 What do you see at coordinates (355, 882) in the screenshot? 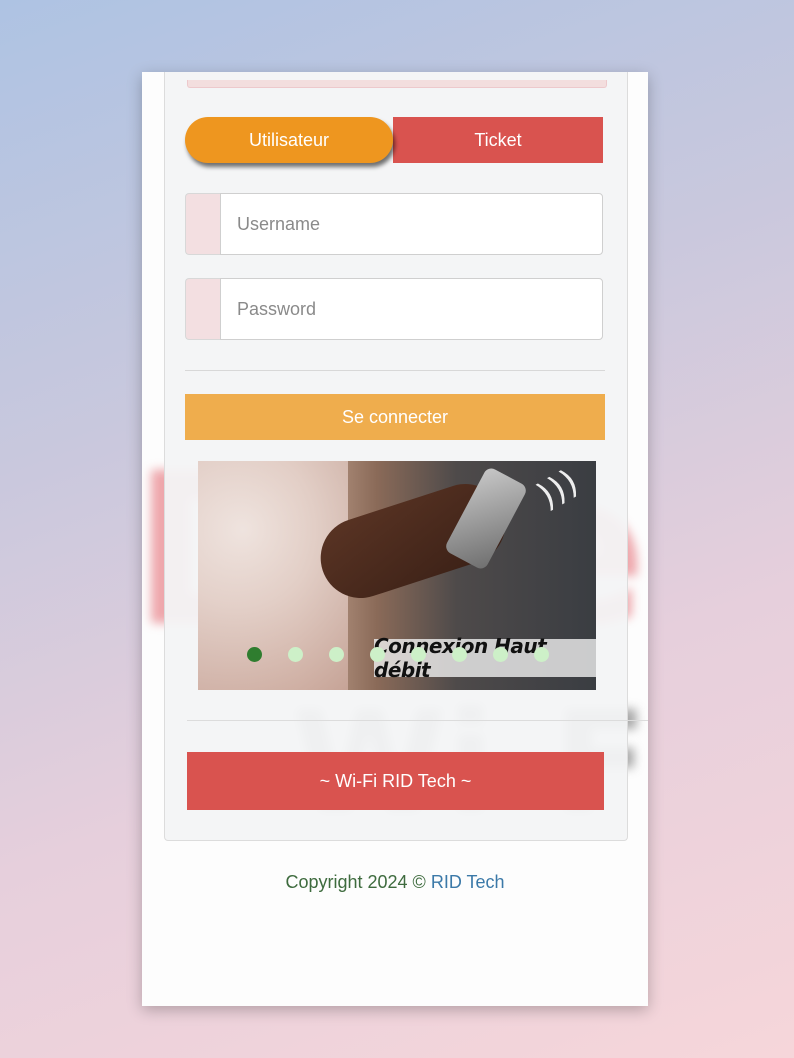
I see `copyright-text: Copyright 2024 ©` at bounding box center [355, 882].